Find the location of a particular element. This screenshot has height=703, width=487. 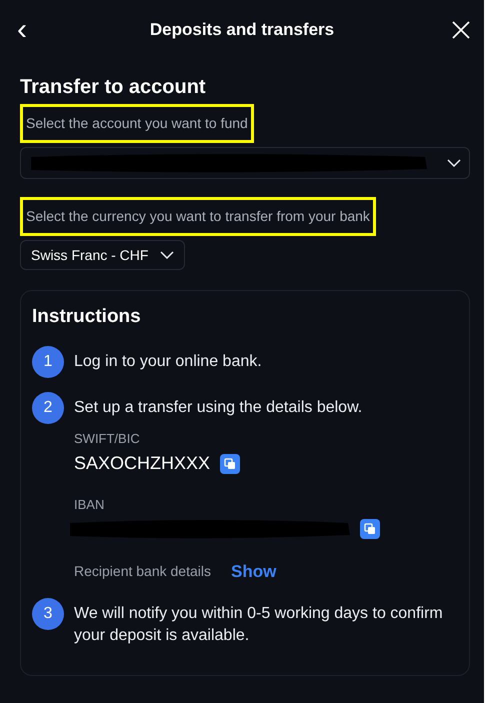

field-label: Select the currency you want to transfer from your bank is located at coordinates (198, 216).